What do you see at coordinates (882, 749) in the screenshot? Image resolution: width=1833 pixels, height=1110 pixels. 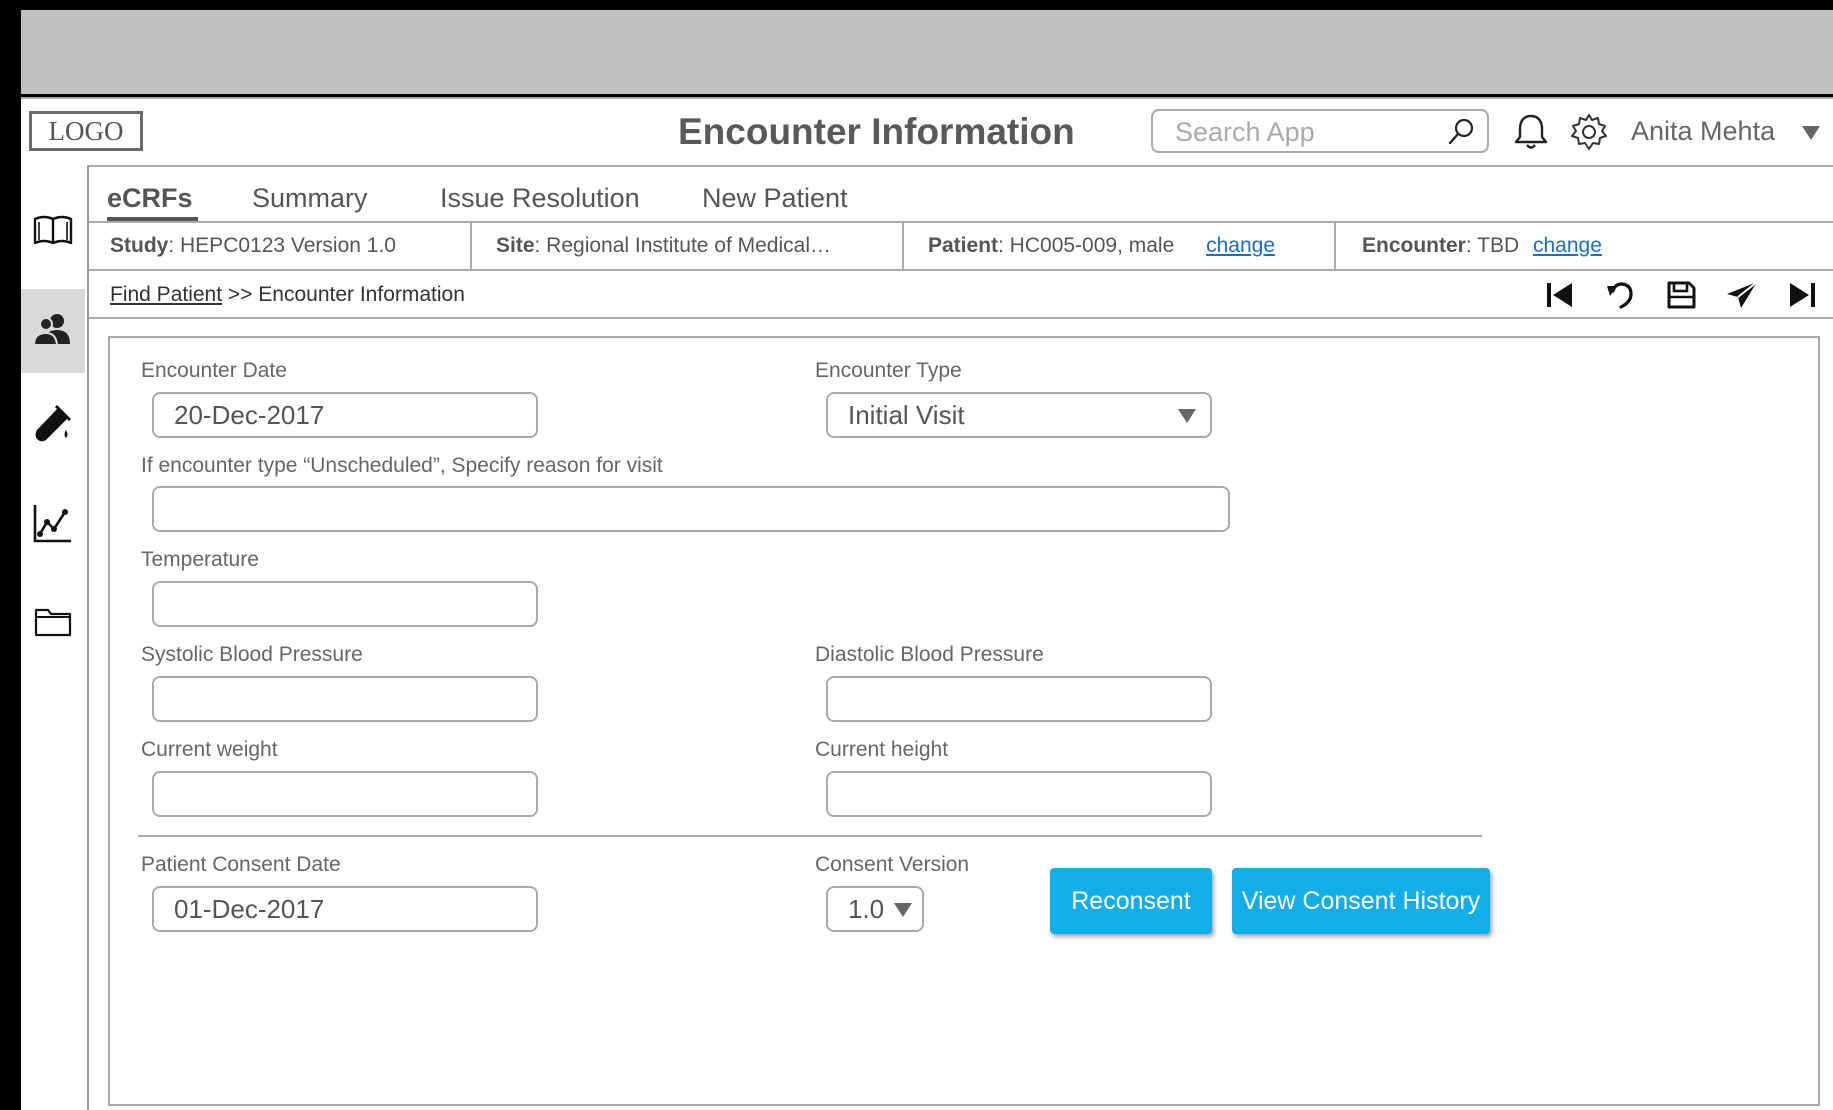 I see `height-label: Current height` at bounding box center [882, 749].